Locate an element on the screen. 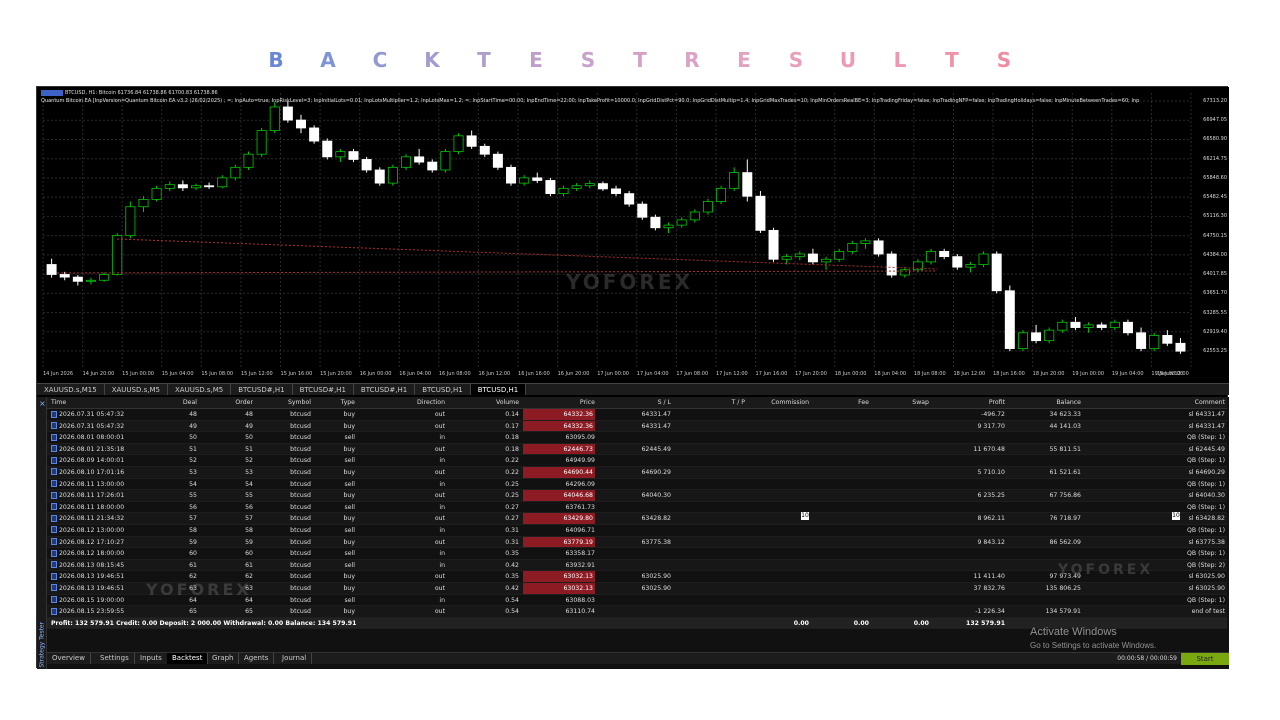 Image resolution: width=1280 pixels, height=720 pixels. table-cell: 76 718.97 is located at coordinates (1065, 519).